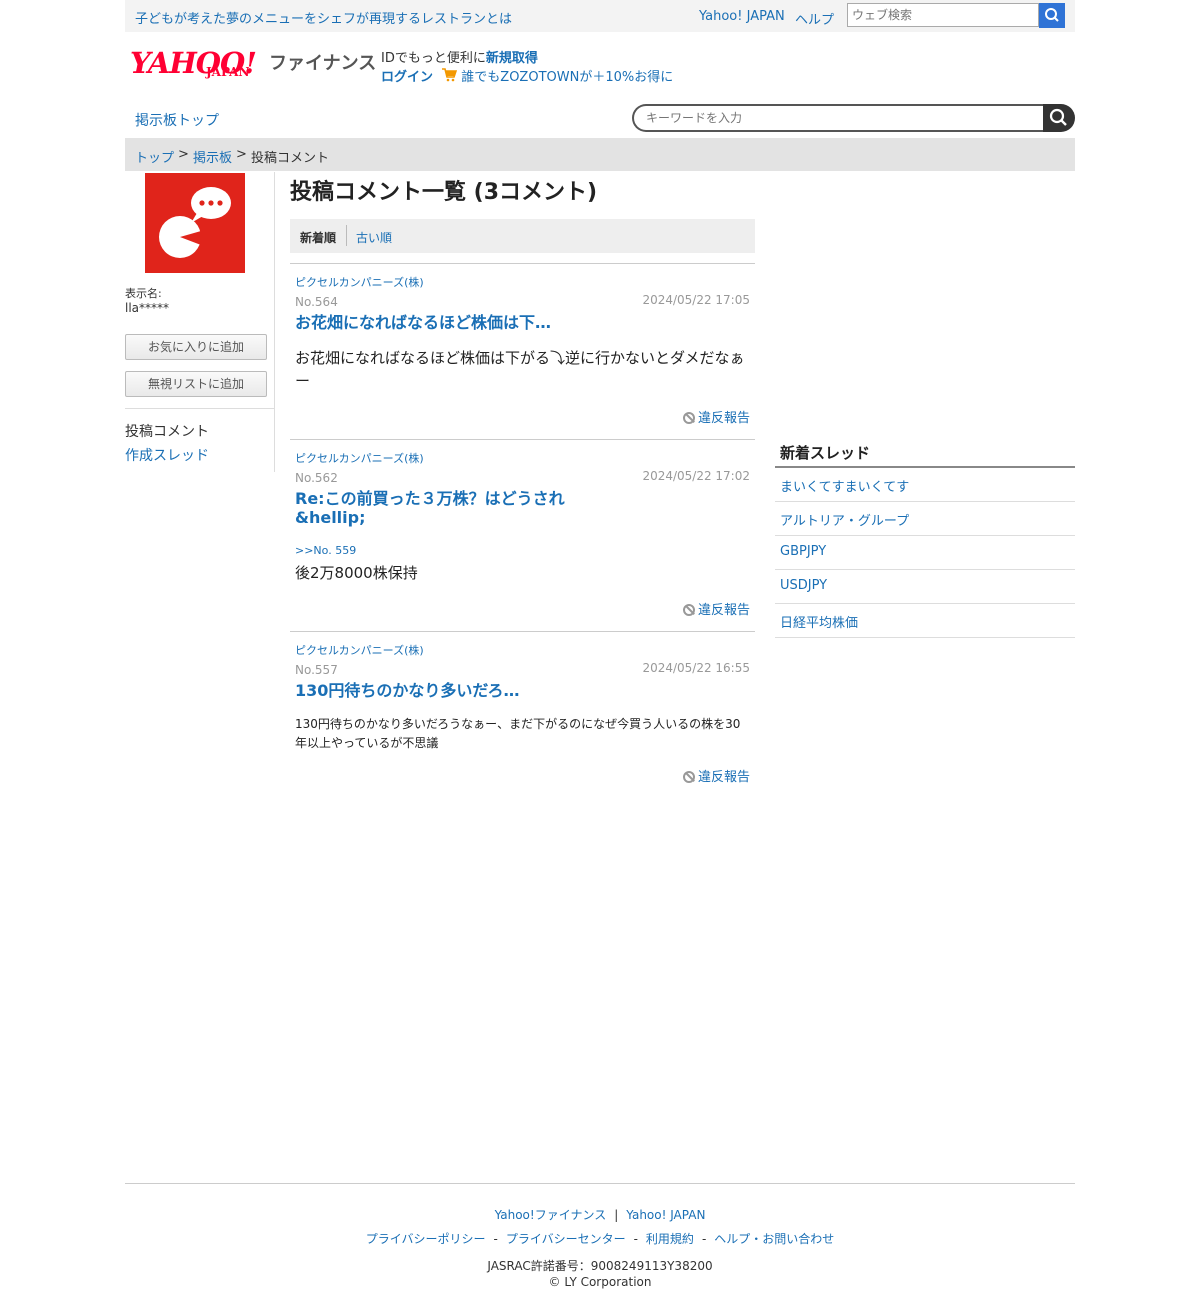 The image size is (1200, 1316). What do you see at coordinates (512, 58) in the screenshot?
I see `signup-link: 新規取得` at bounding box center [512, 58].